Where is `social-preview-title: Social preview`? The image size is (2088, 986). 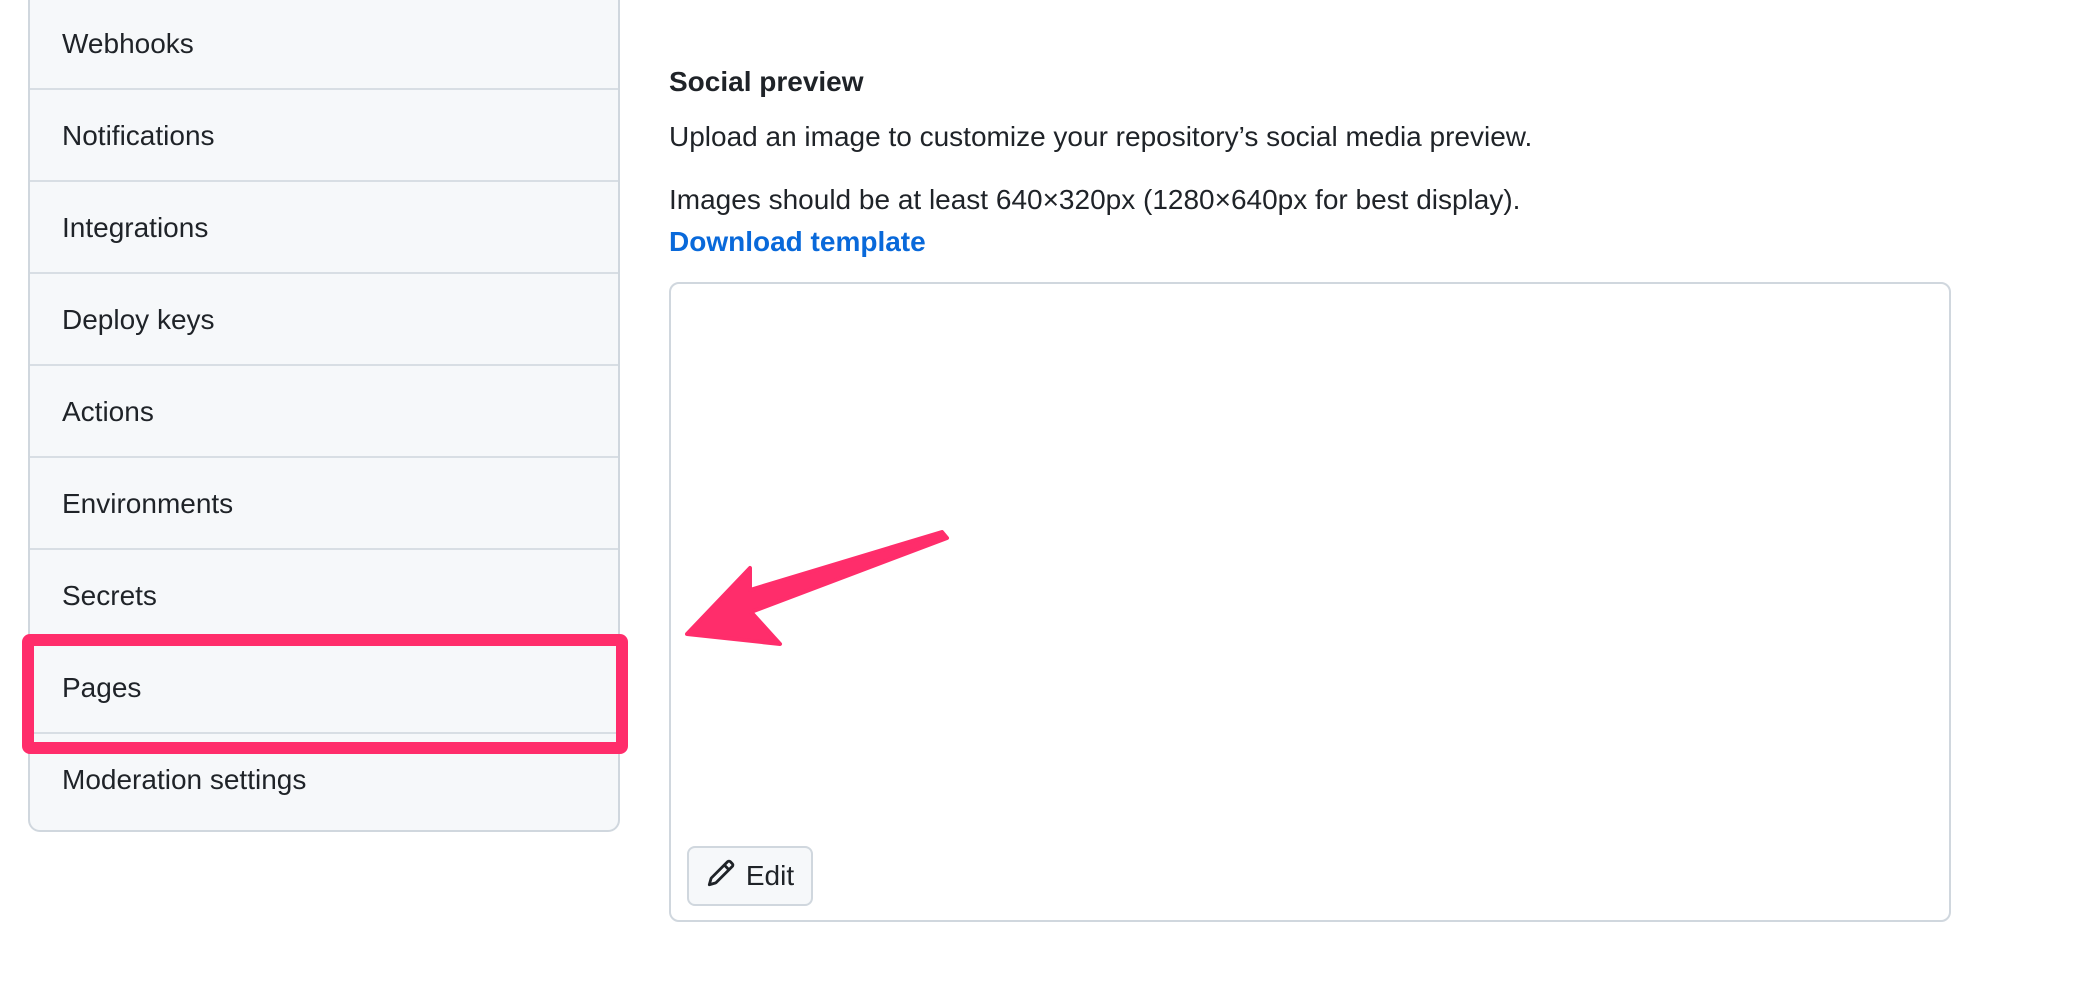
social-preview-title: Social preview is located at coordinates (766, 81).